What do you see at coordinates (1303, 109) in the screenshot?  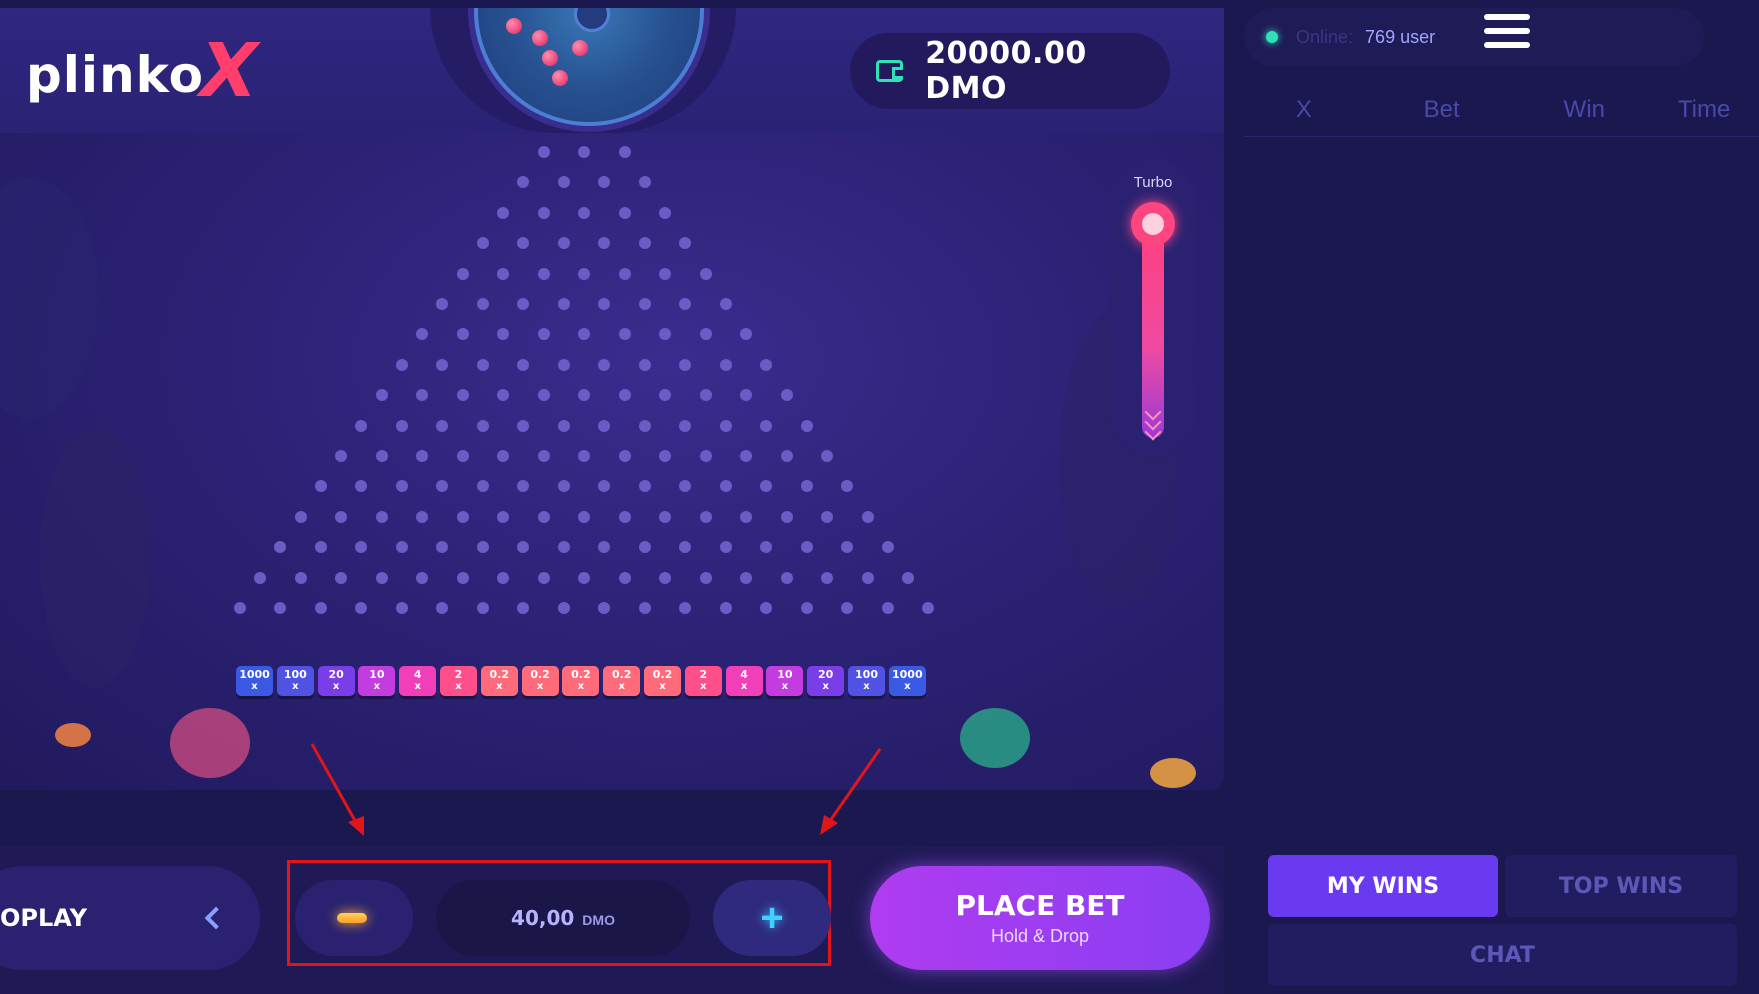 I see `column-header: X` at bounding box center [1303, 109].